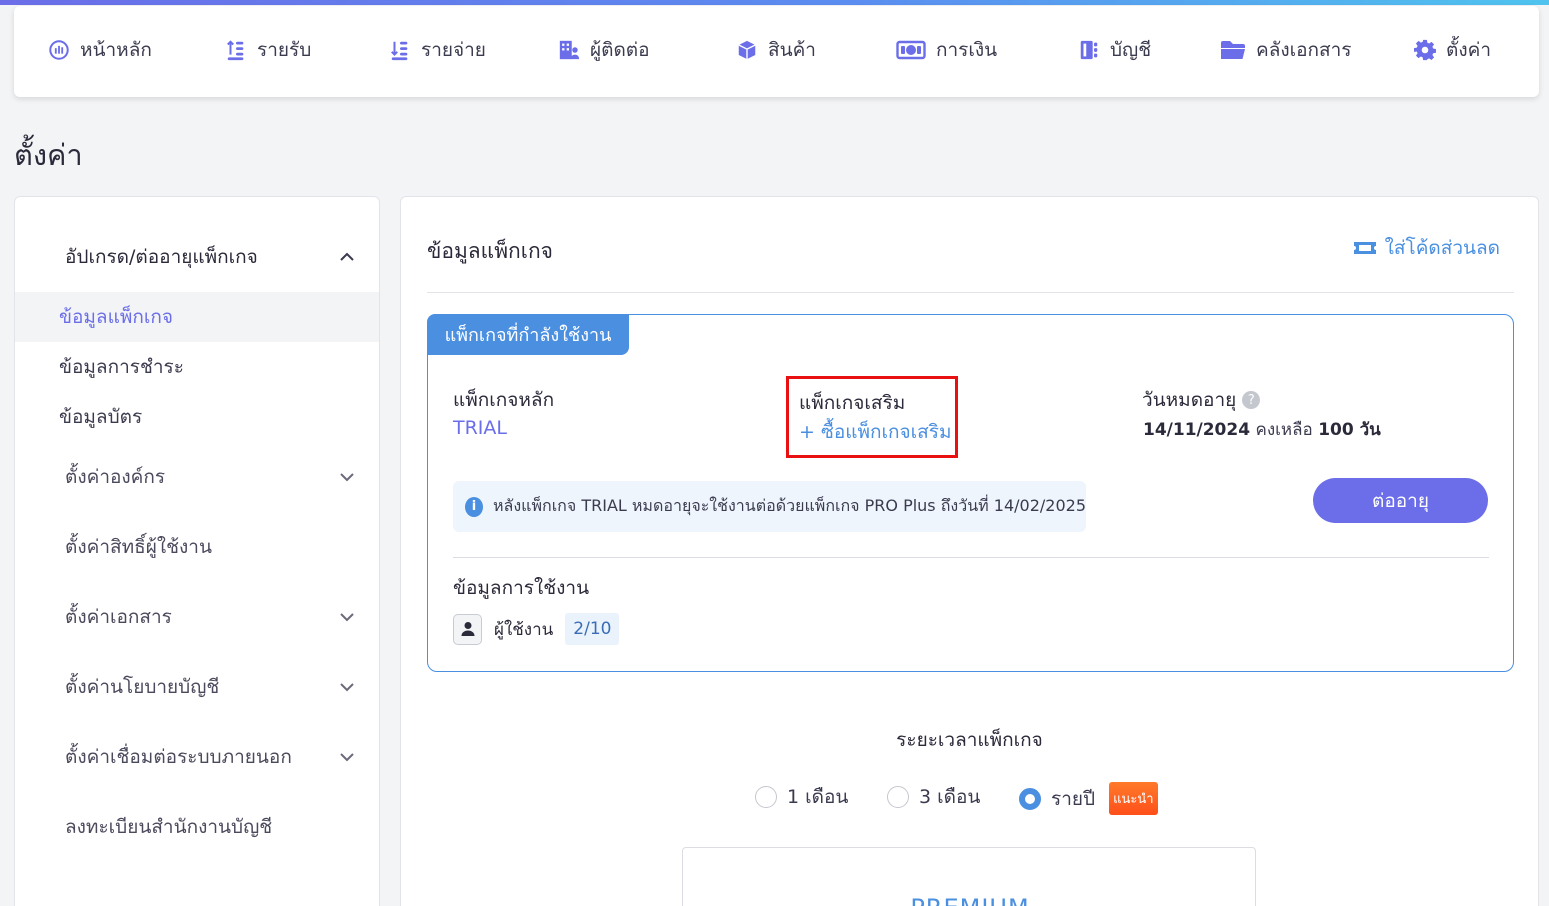 Image resolution: width=1549 pixels, height=906 pixels. What do you see at coordinates (197, 617) in the screenshot?
I see `sidebar-group-documents: ตั้งค่าเอกสาร` at bounding box center [197, 617].